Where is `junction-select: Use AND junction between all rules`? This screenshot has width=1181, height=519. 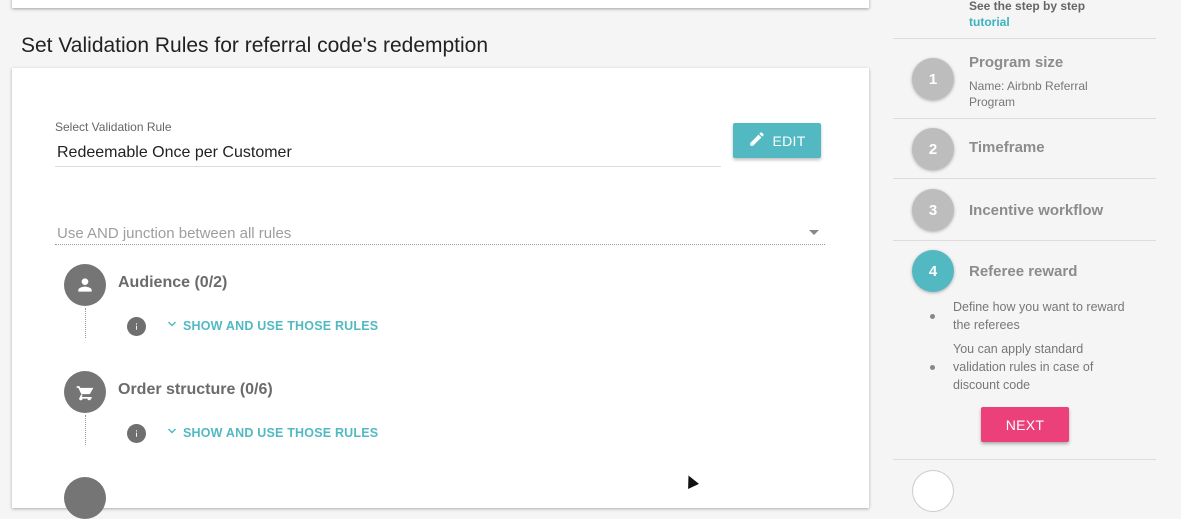 junction-select: Use AND junction between all rules is located at coordinates (174, 233).